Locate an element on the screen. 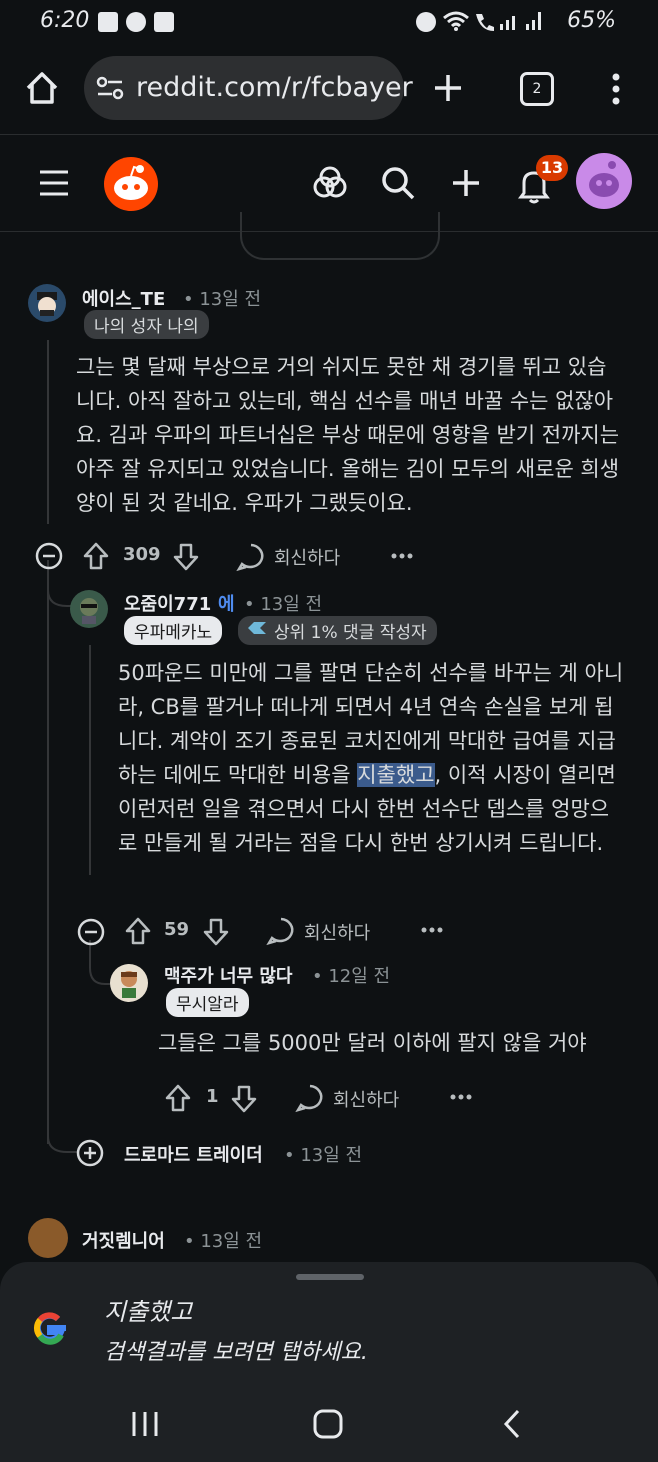  popular-icon is located at coordinates (330, 183).